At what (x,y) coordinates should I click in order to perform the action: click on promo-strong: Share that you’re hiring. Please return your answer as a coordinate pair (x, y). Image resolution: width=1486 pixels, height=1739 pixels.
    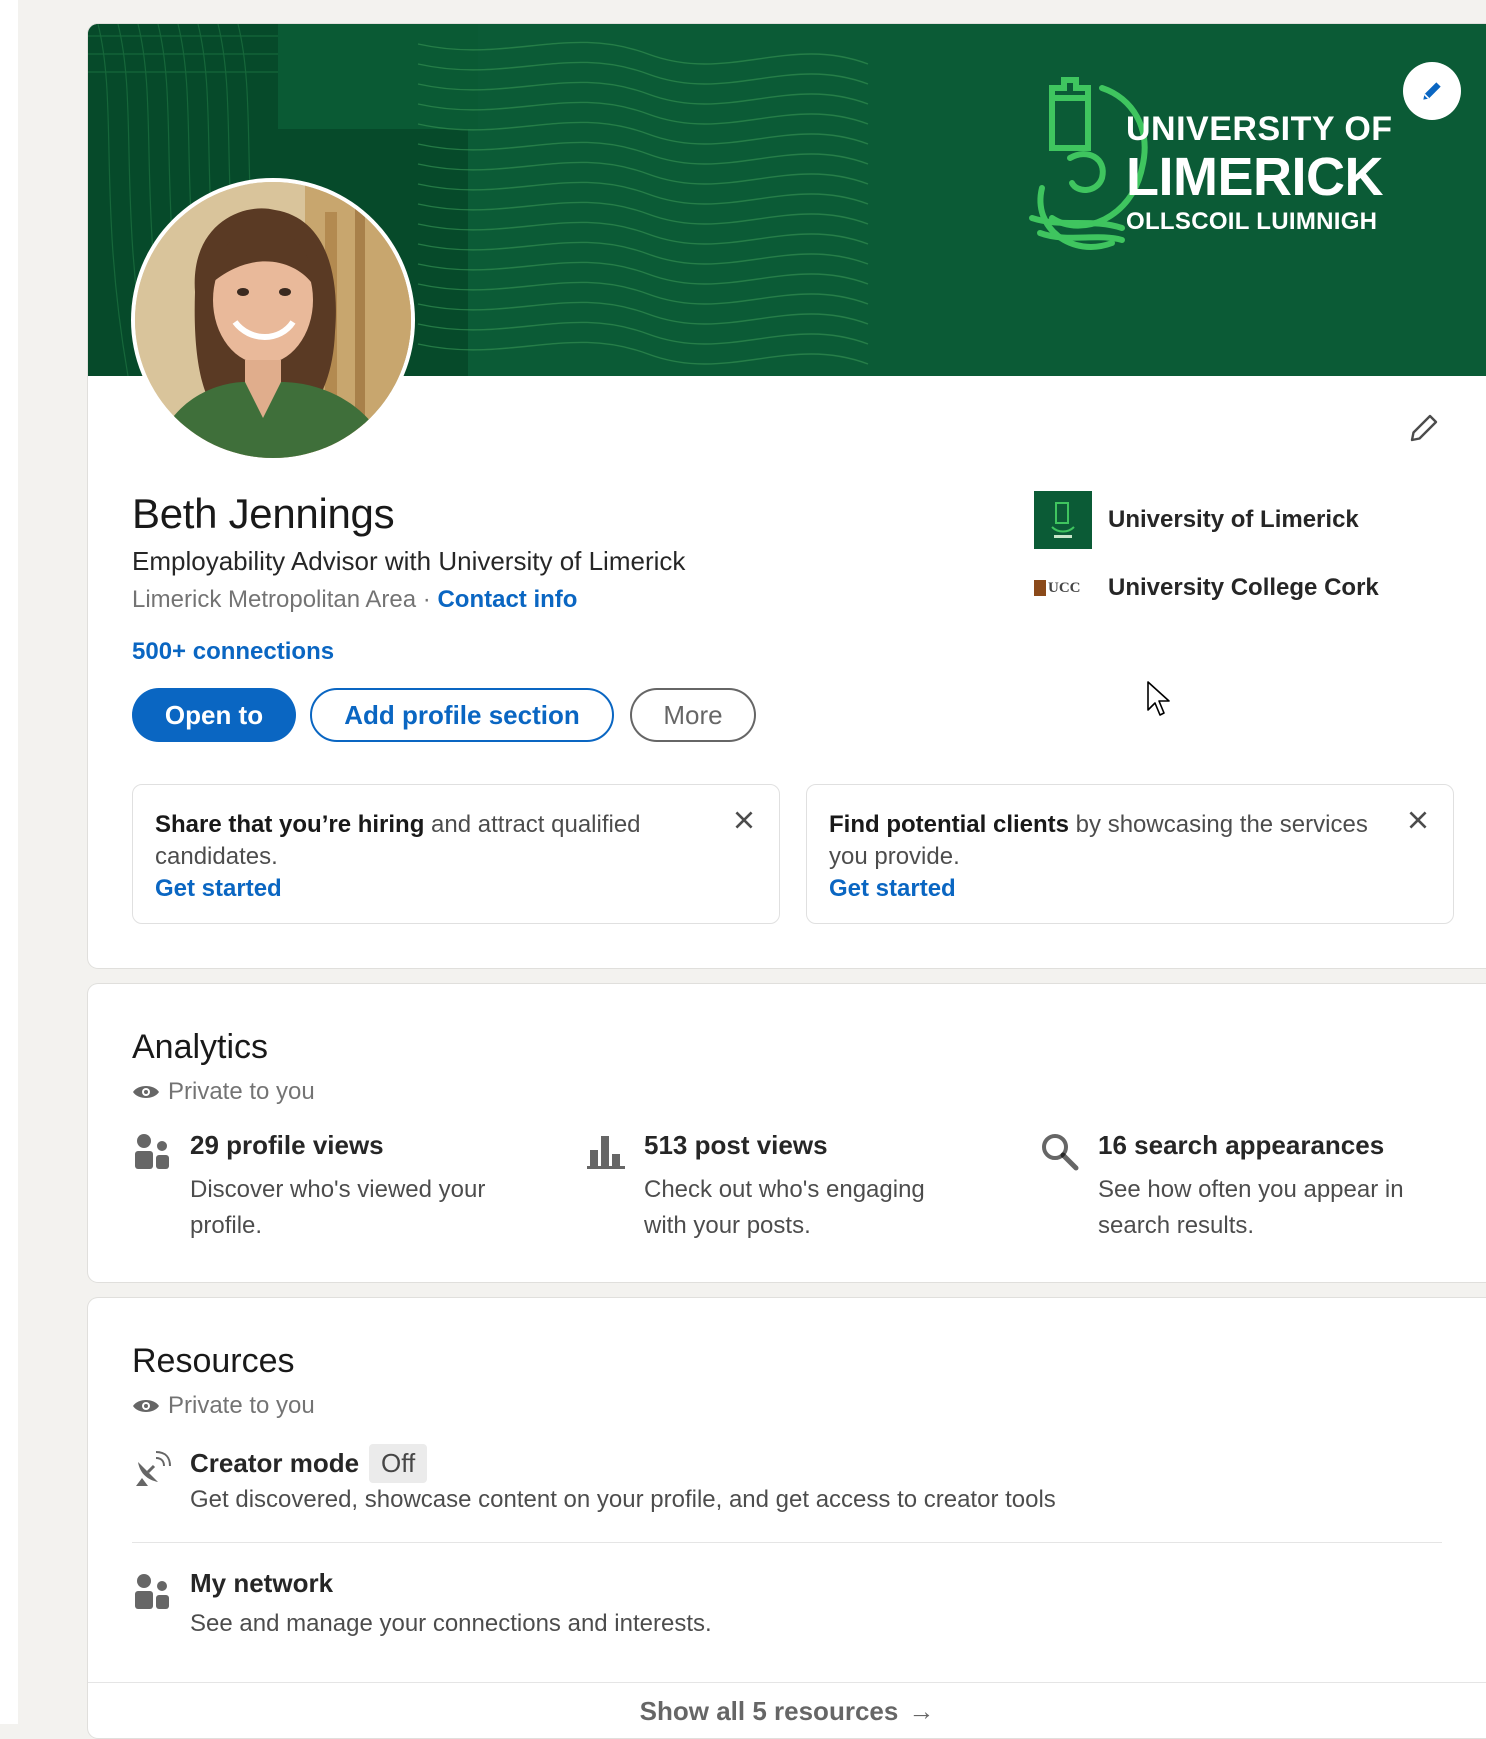
    Looking at the image, I should click on (290, 824).